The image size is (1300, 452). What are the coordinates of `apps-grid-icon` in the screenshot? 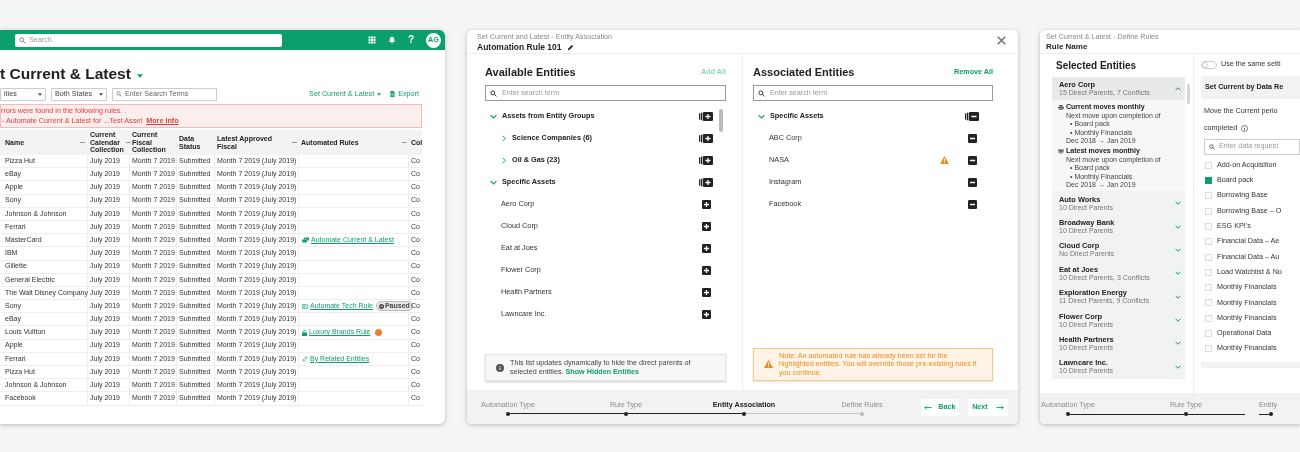 It's located at (371, 40).